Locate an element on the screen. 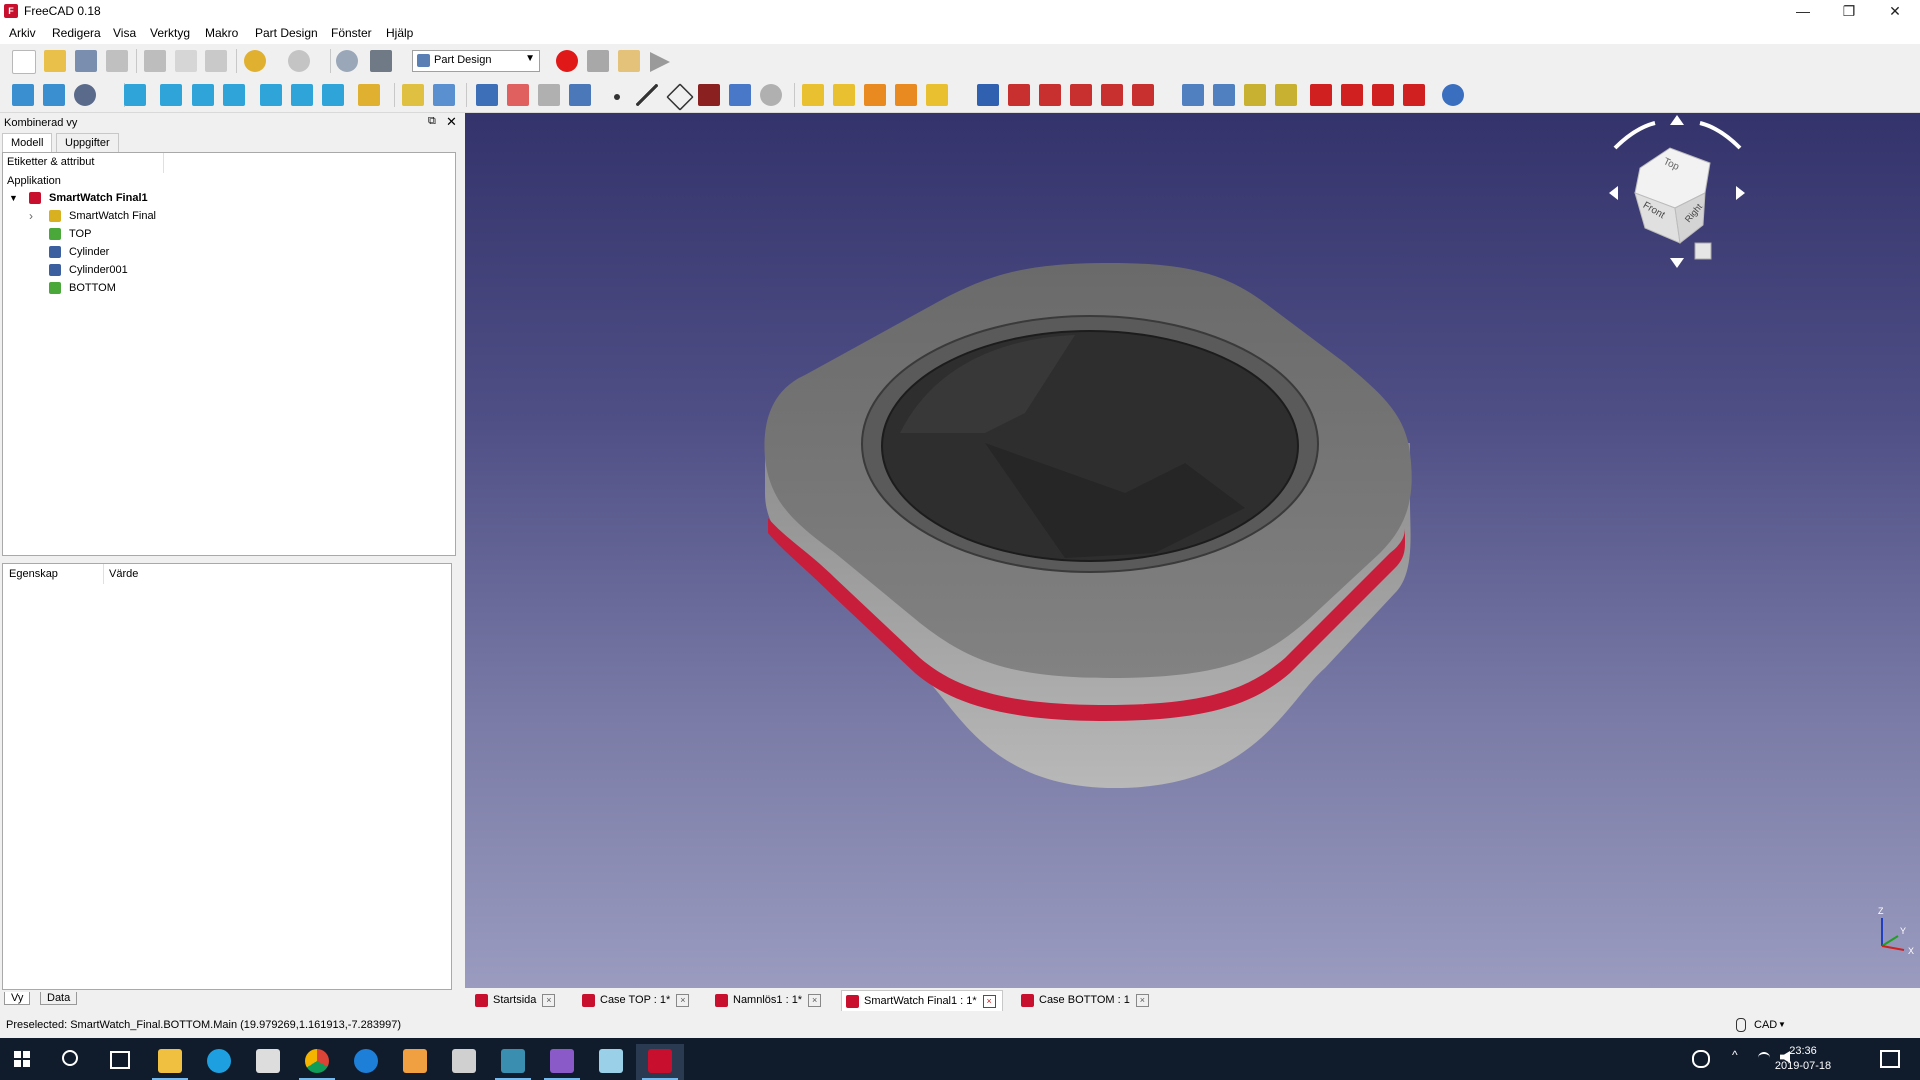 The image size is (1920, 1080). taskbar-visual-studio is located at coordinates (562, 1062).